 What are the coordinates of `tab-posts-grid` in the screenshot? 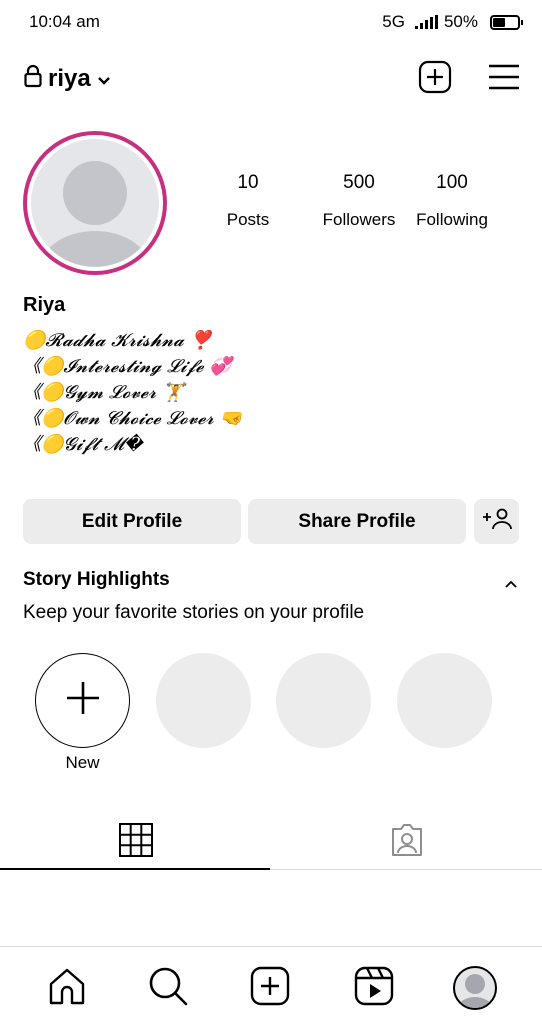 It's located at (135, 842).